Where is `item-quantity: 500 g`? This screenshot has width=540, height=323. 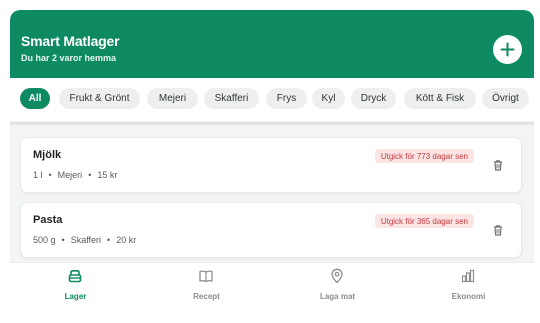 item-quantity: 500 g is located at coordinates (44, 240).